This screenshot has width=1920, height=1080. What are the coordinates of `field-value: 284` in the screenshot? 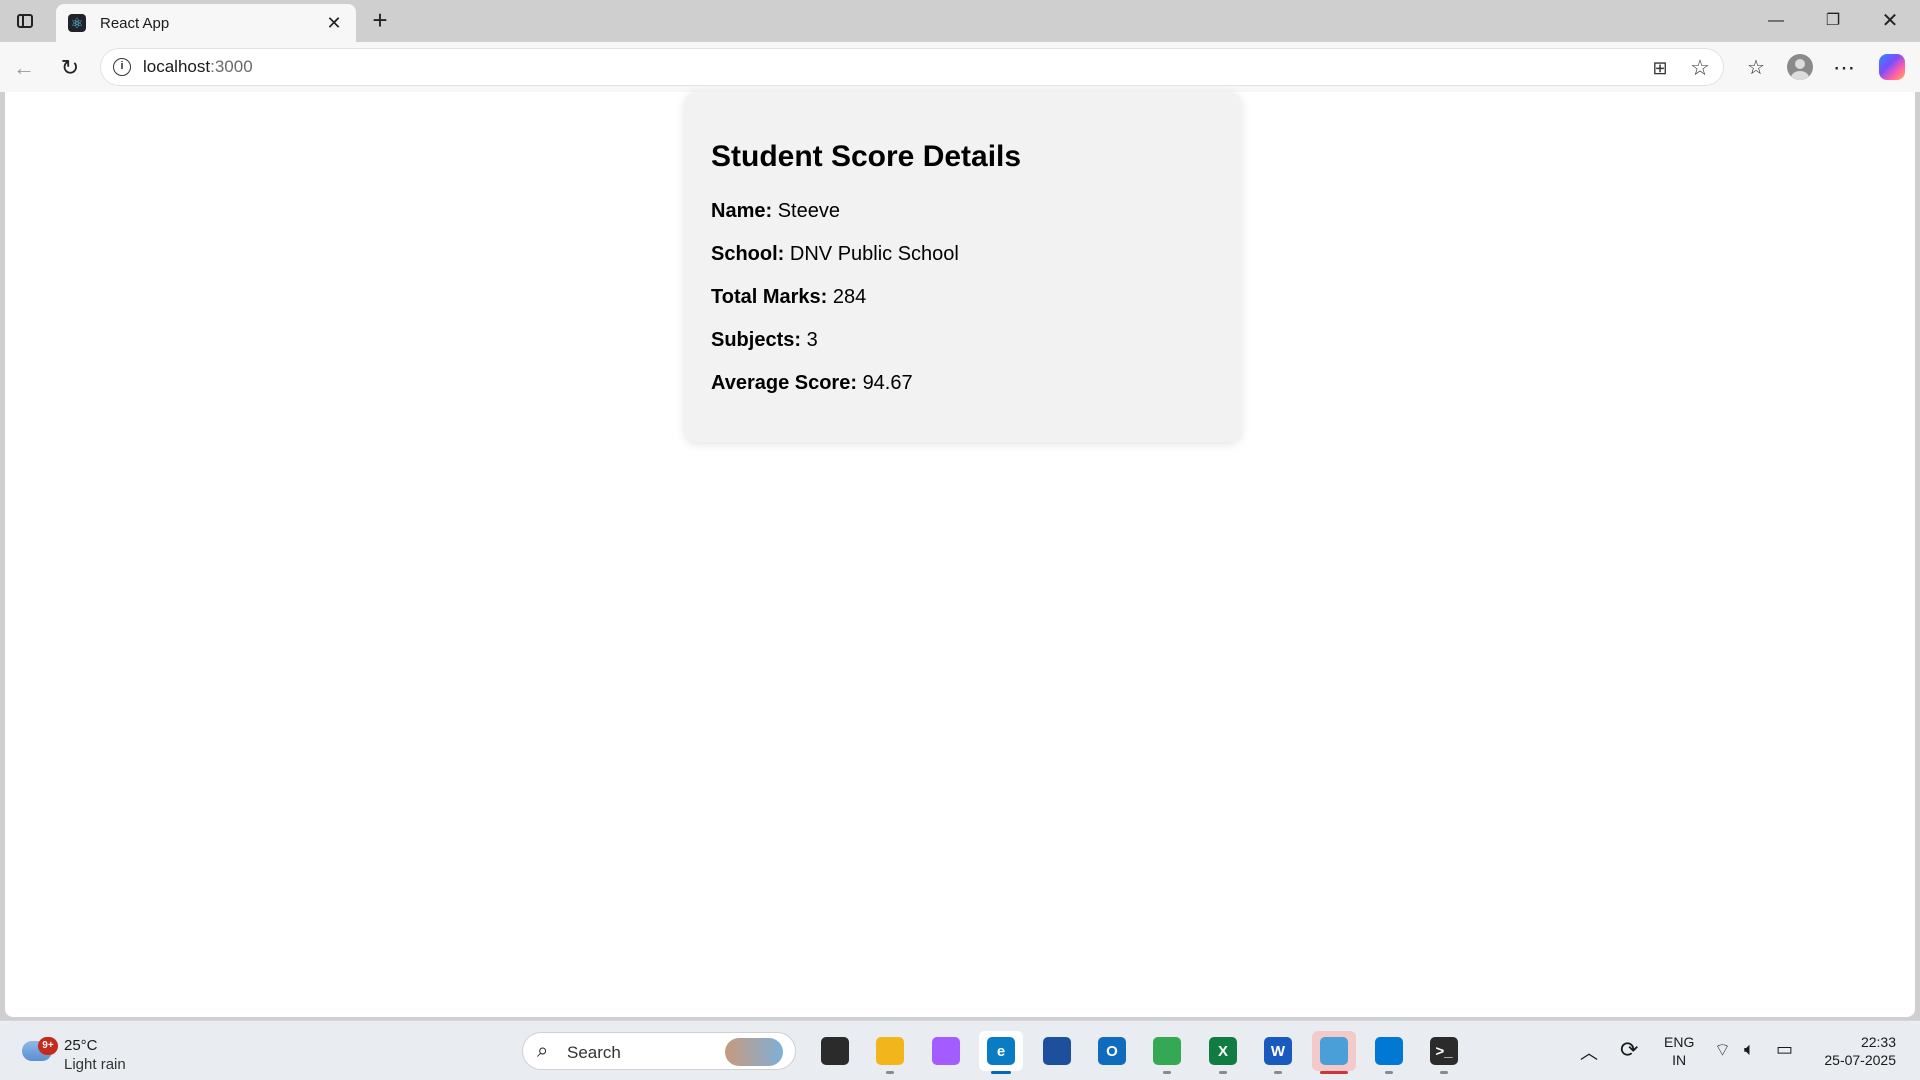 It's located at (849, 297).